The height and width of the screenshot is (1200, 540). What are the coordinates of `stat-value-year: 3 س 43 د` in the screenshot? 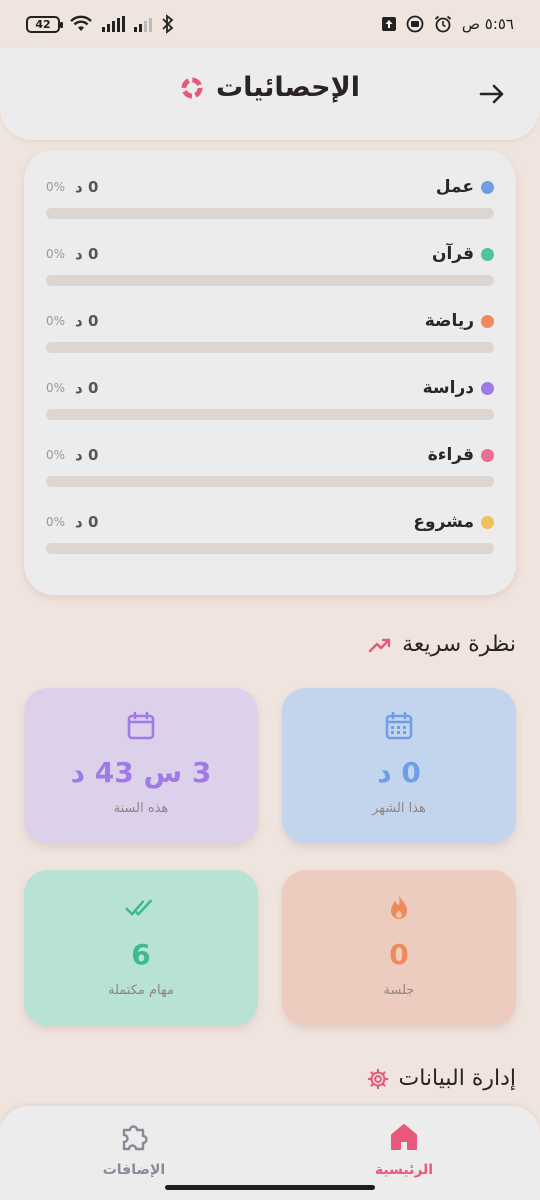 It's located at (141, 772).